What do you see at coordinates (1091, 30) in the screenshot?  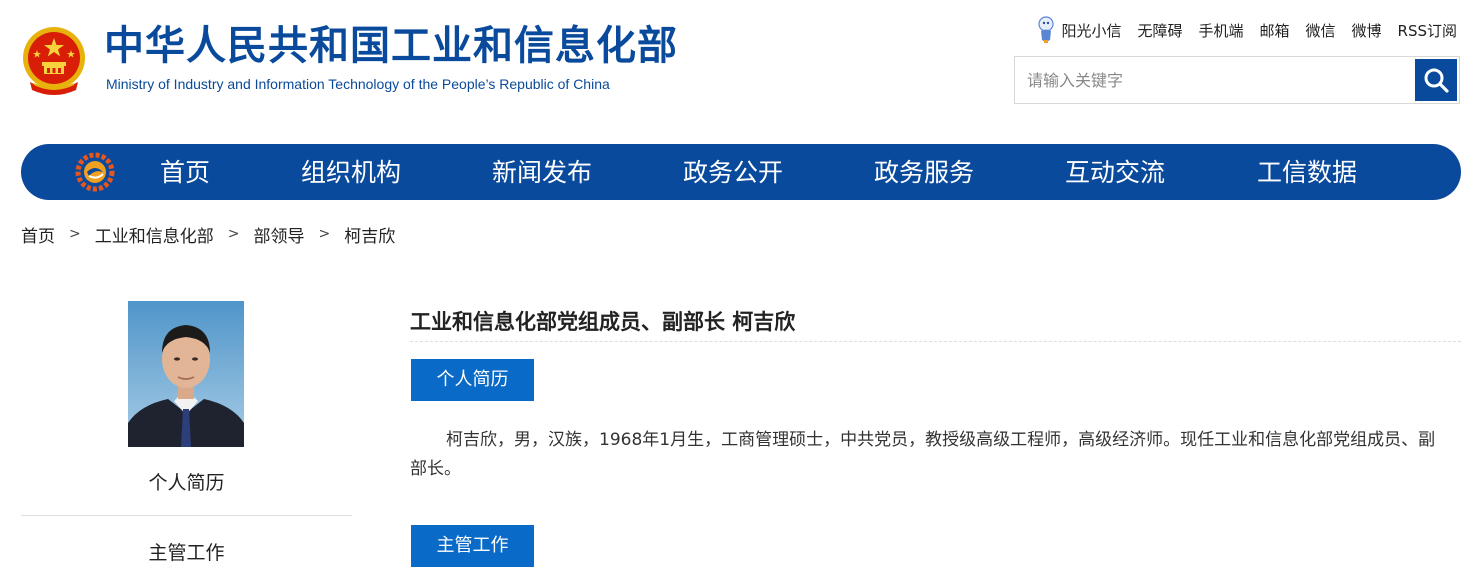 I see `top-link-label: 阳光小信` at bounding box center [1091, 30].